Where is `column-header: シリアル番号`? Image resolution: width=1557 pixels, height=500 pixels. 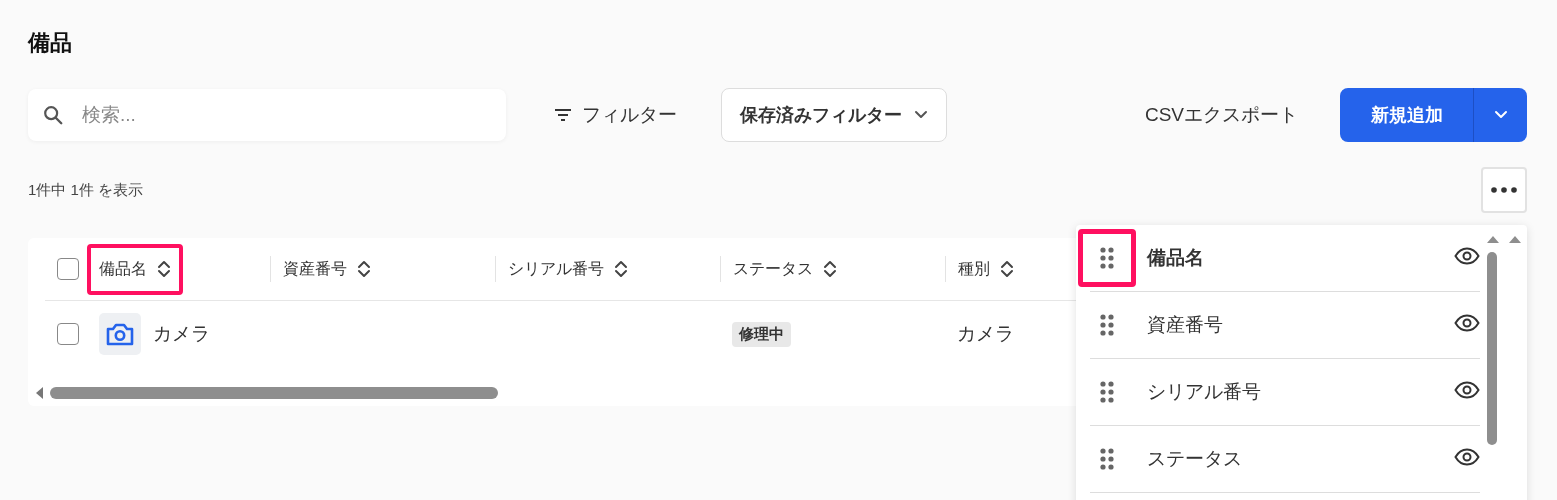 column-header: シリアル番号 is located at coordinates (568, 269).